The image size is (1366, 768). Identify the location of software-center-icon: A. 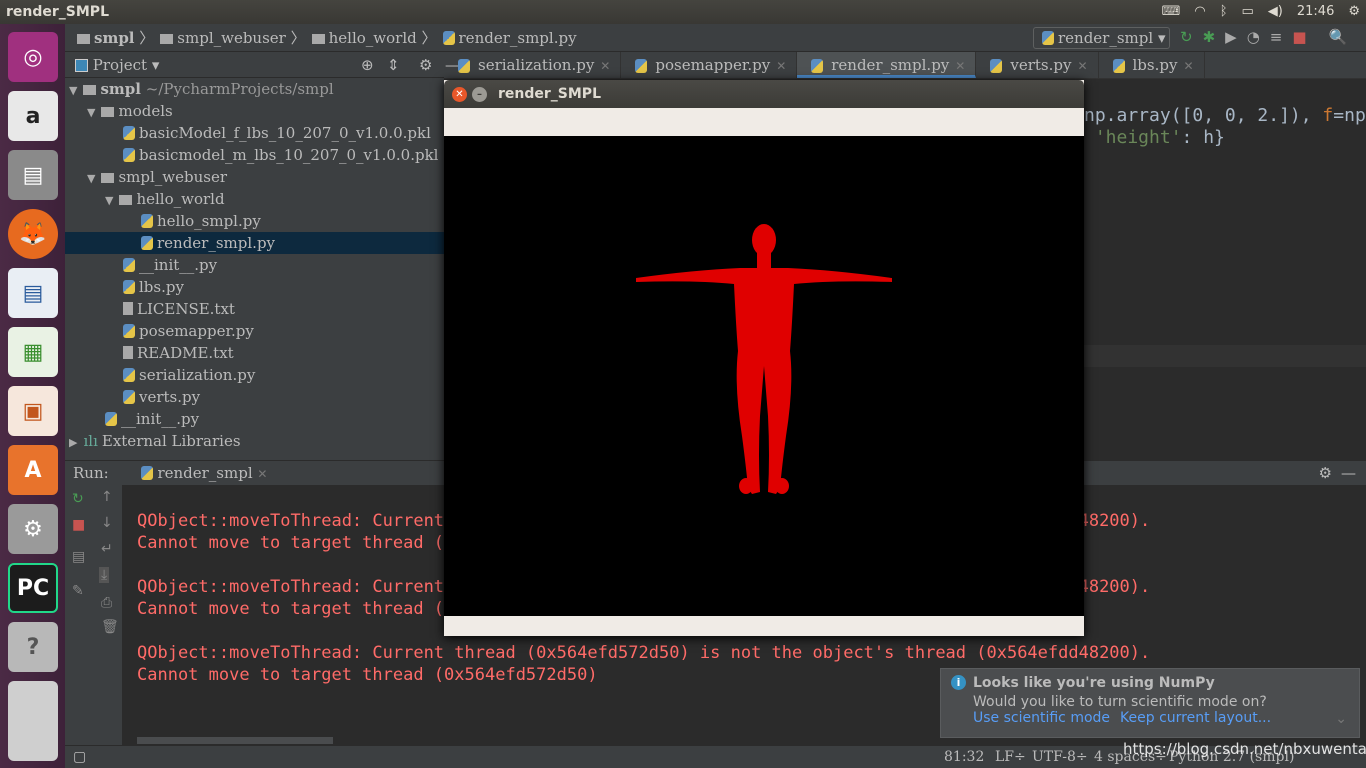
(33, 470).